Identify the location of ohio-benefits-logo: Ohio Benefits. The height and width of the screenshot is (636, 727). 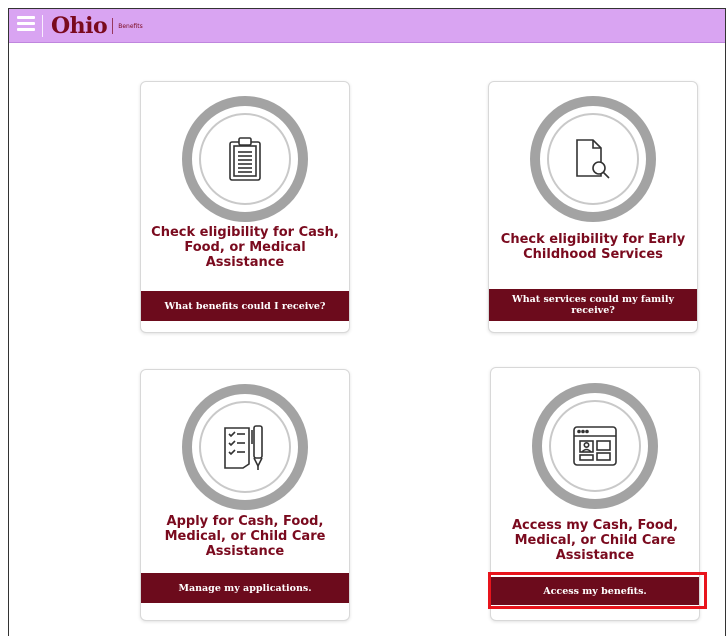
(97, 26).